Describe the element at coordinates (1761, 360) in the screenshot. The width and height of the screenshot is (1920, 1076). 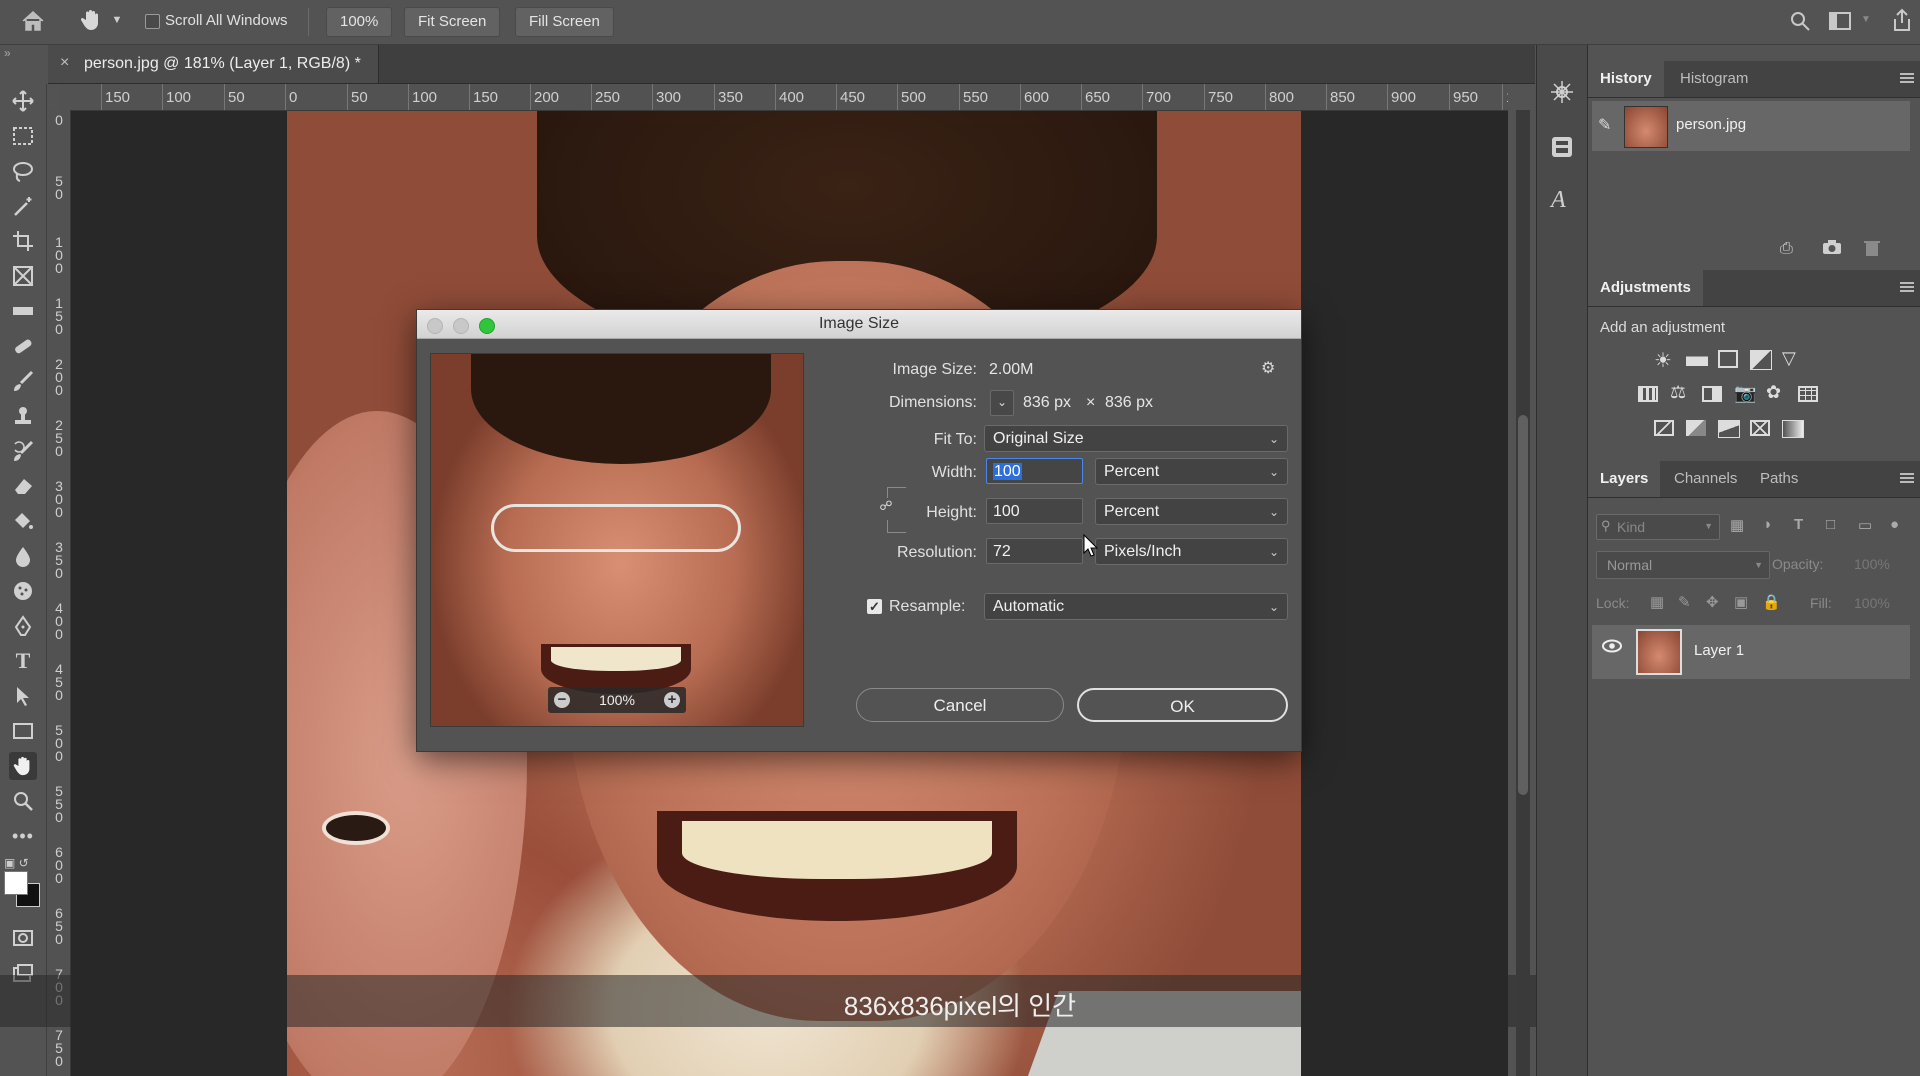
I see `exposure-icon` at that location.